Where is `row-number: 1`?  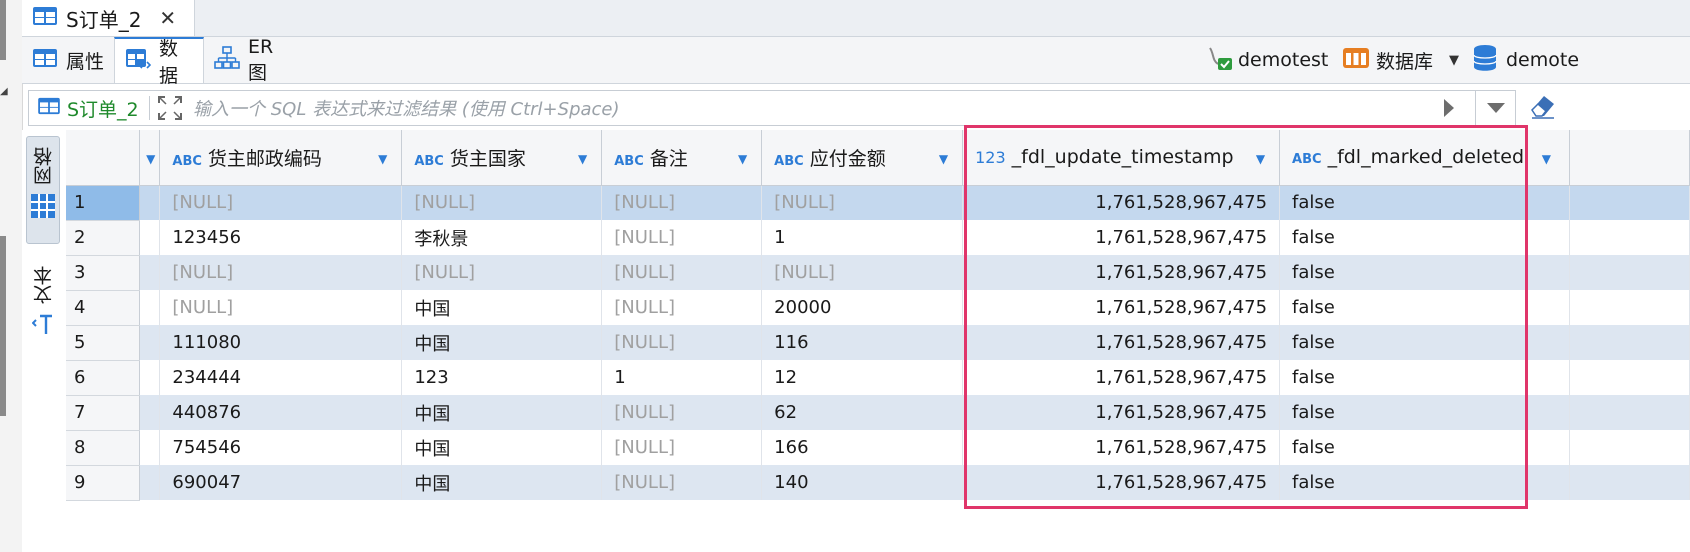
row-number: 1 is located at coordinates (103, 203).